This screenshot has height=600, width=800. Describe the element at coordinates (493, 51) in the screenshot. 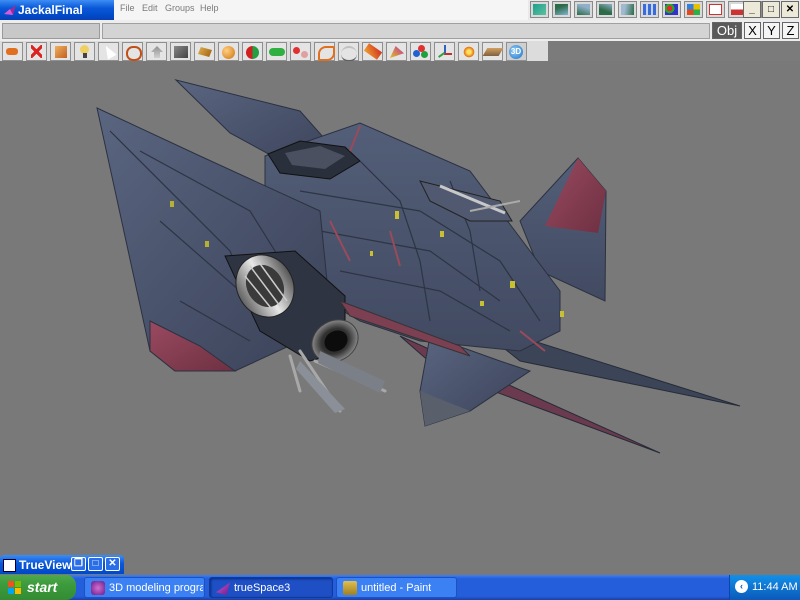

I see `plane-view-icon` at that location.